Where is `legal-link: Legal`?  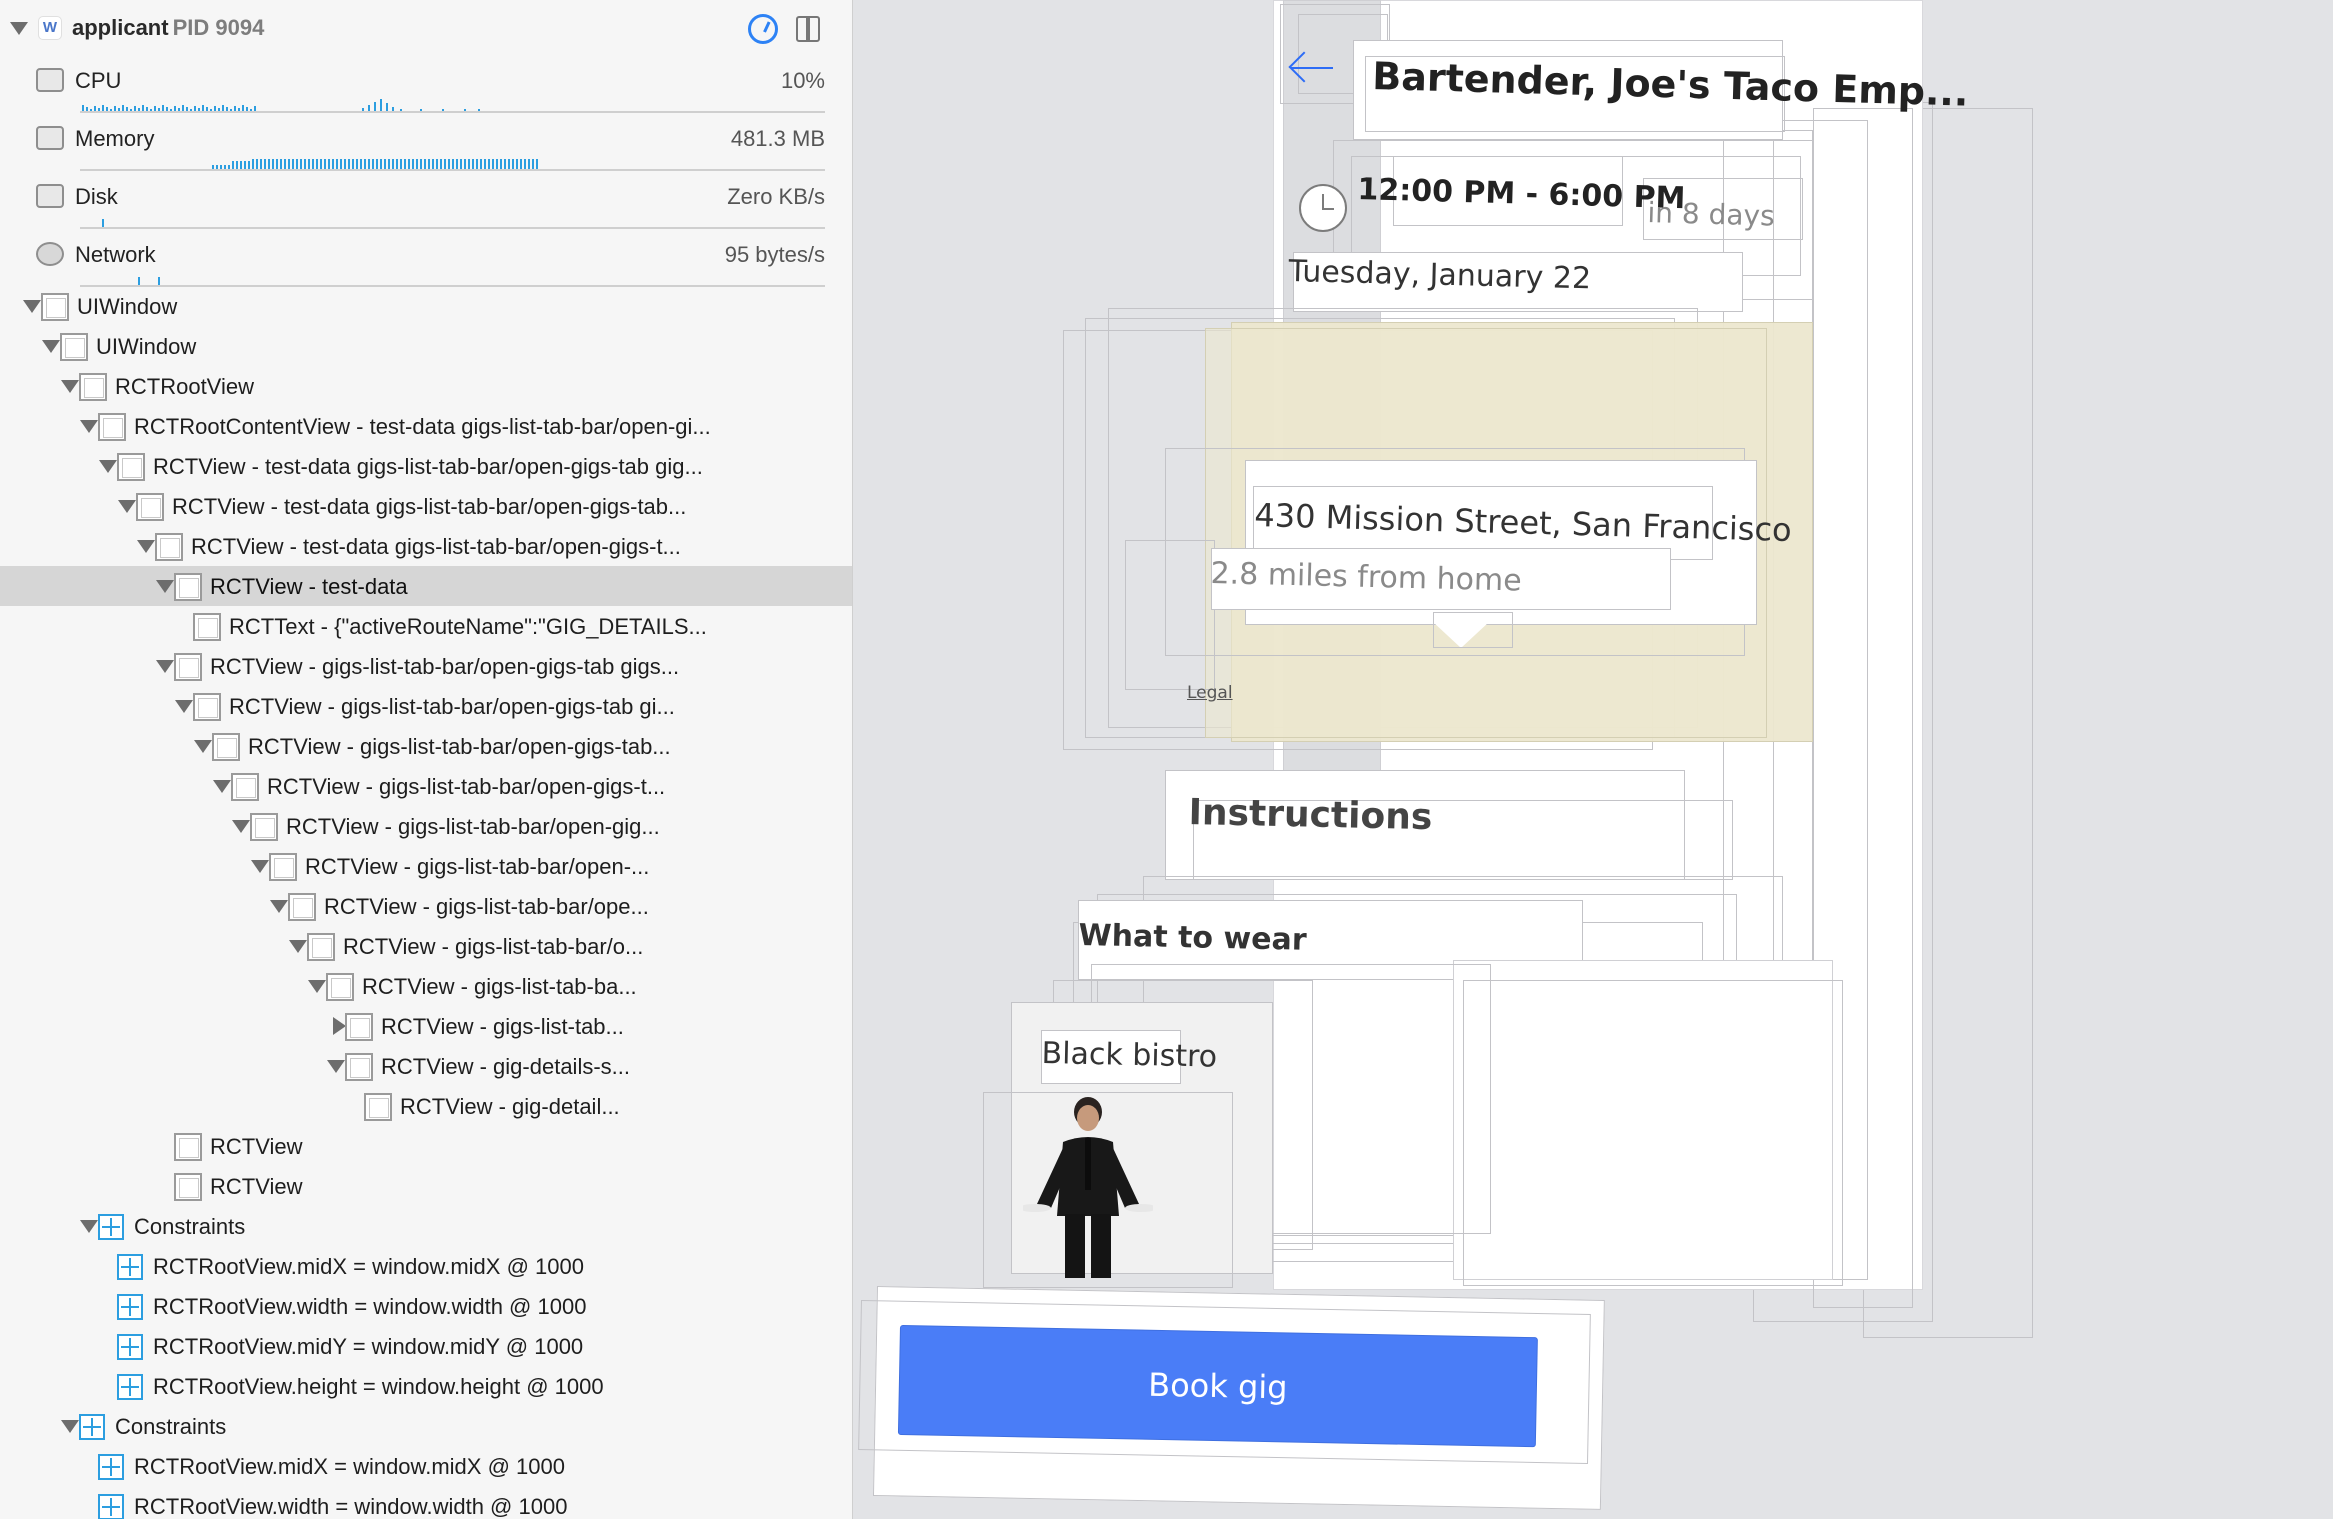 legal-link: Legal is located at coordinates (1210, 693).